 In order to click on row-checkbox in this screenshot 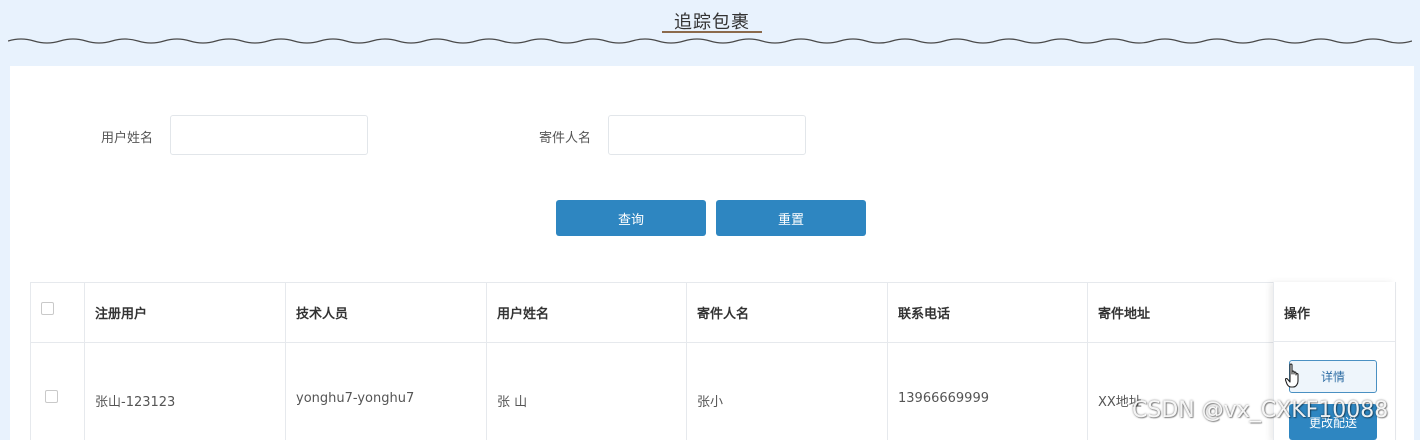, I will do `click(51, 396)`.